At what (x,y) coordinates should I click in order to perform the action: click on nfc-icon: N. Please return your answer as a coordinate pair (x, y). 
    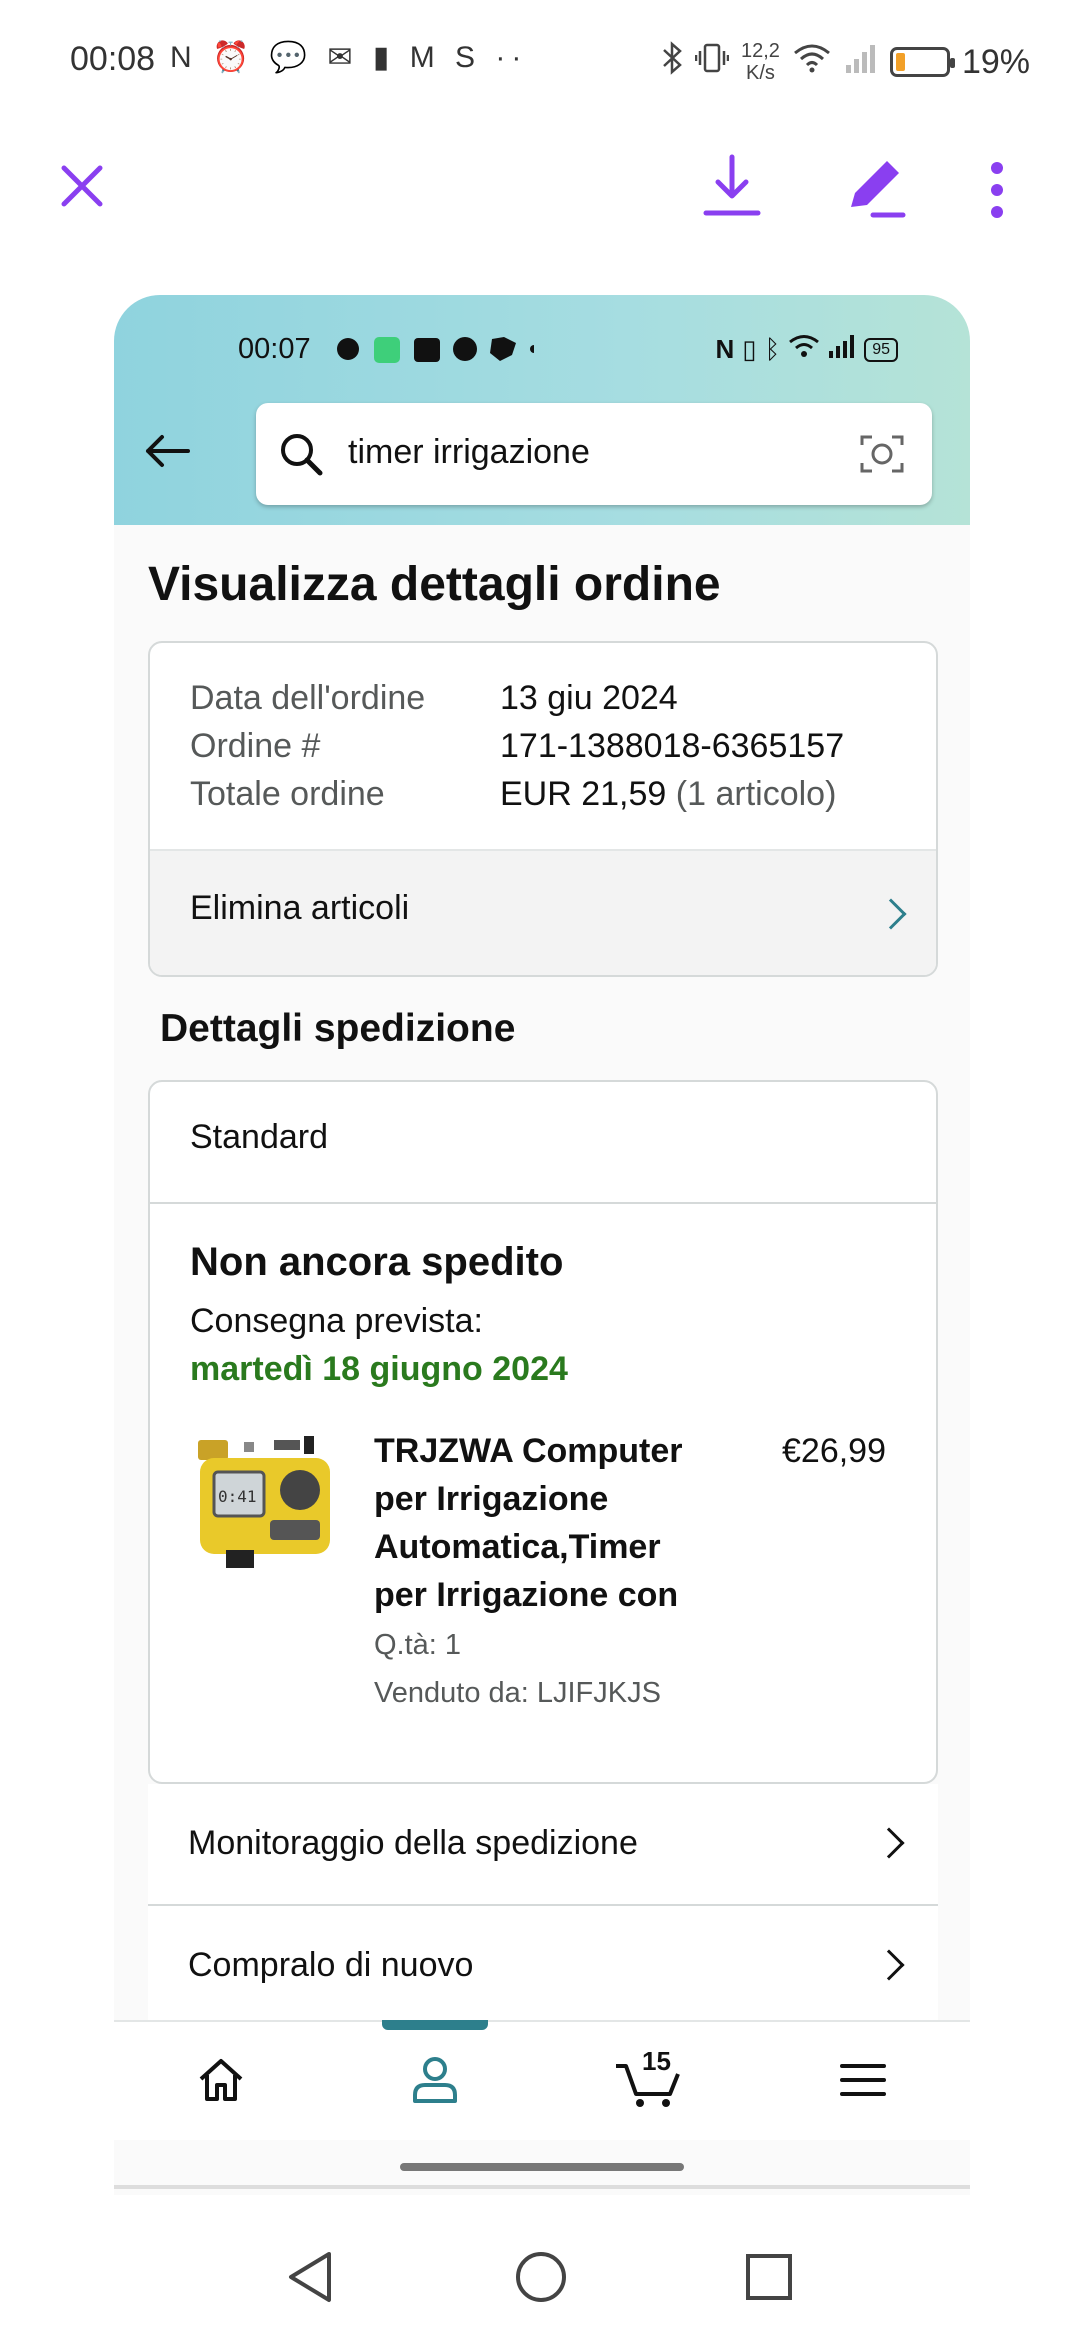
    Looking at the image, I should click on (725, 349).